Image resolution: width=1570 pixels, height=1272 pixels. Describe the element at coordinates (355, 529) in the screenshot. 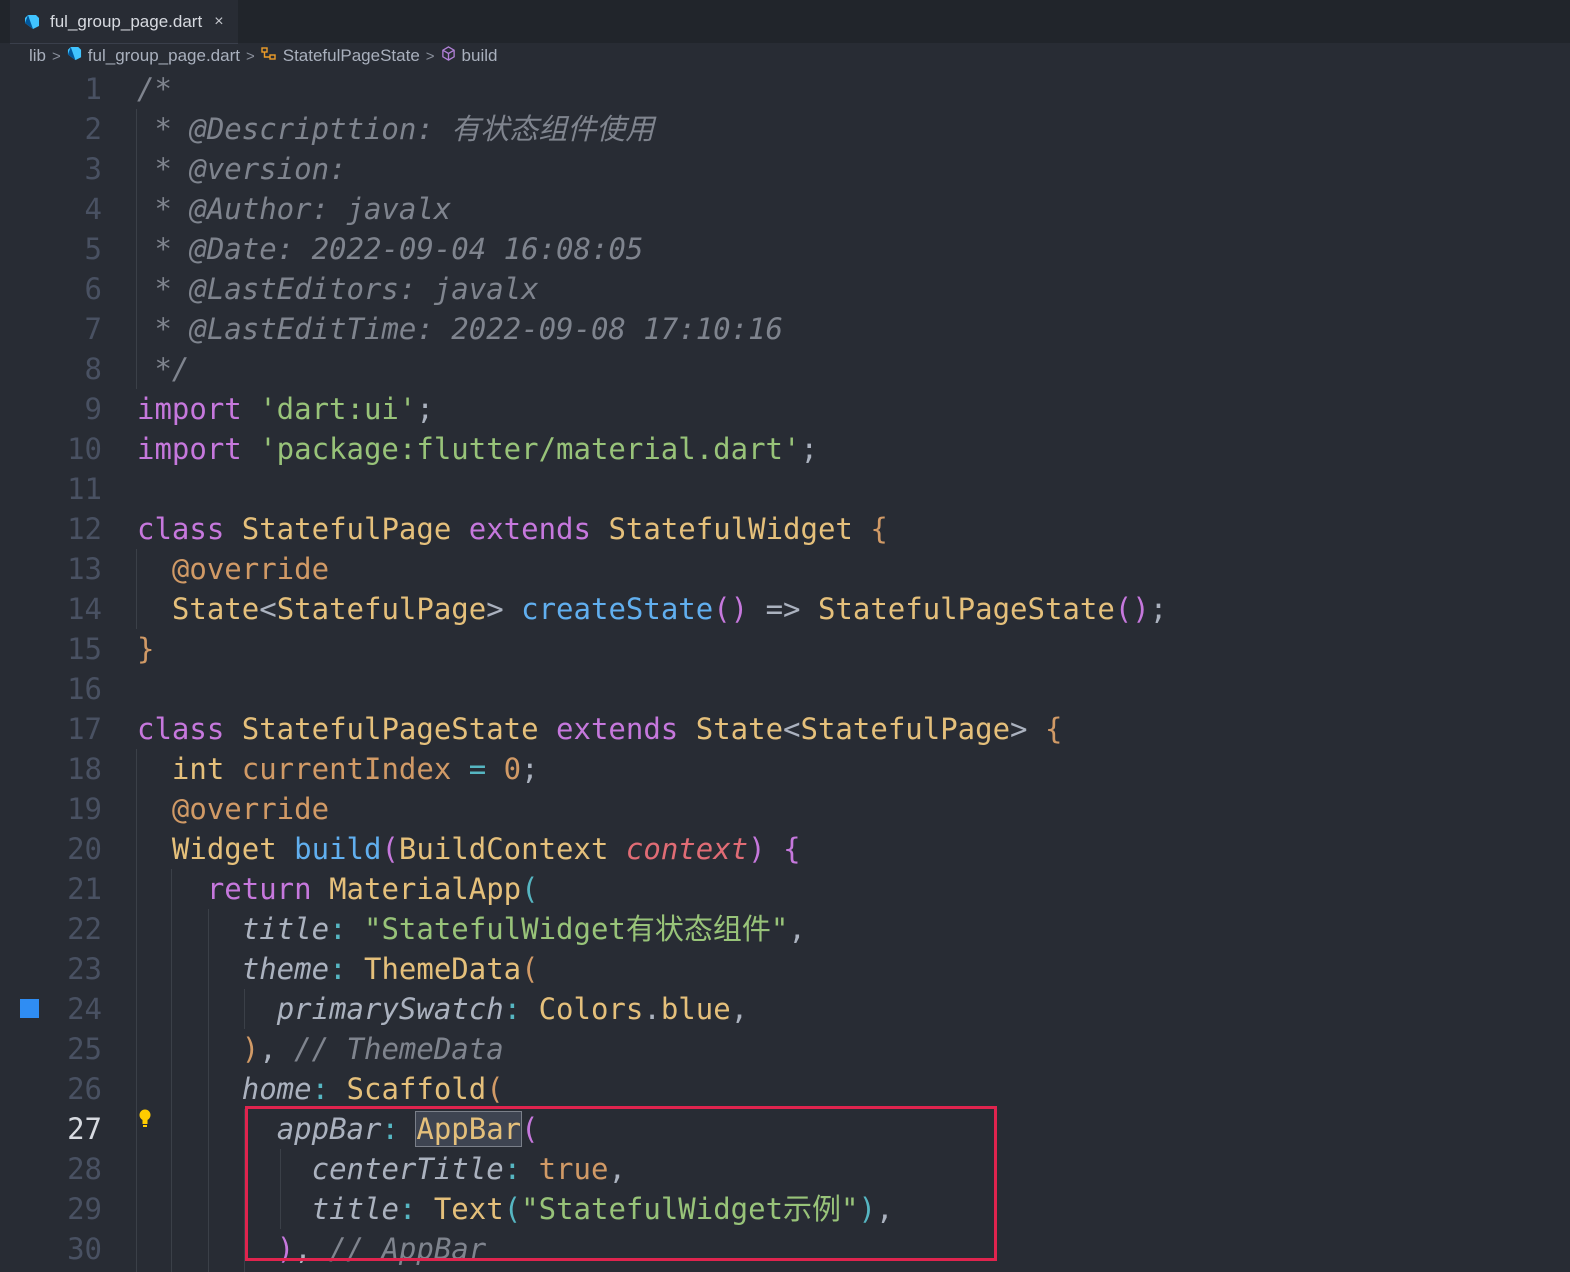

I see `code-token: StatefulPage` at that location.